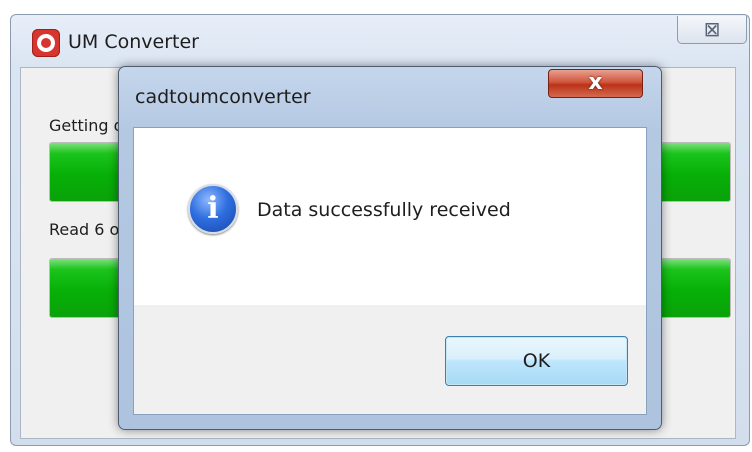 The image size is (752, 452). I want to click on close-icon: ⊠, so click(712, 29).